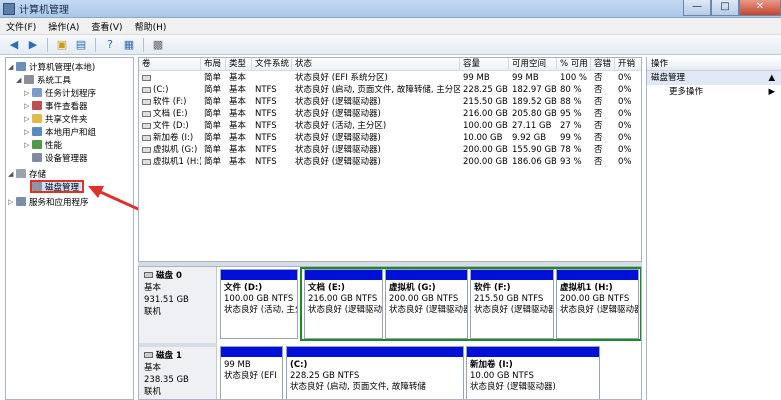 The height and width of the screenshot is (400, 781). Describe the element at coordinates (239, 64) in the screenshot. I see `col-type: 类型` at that location.